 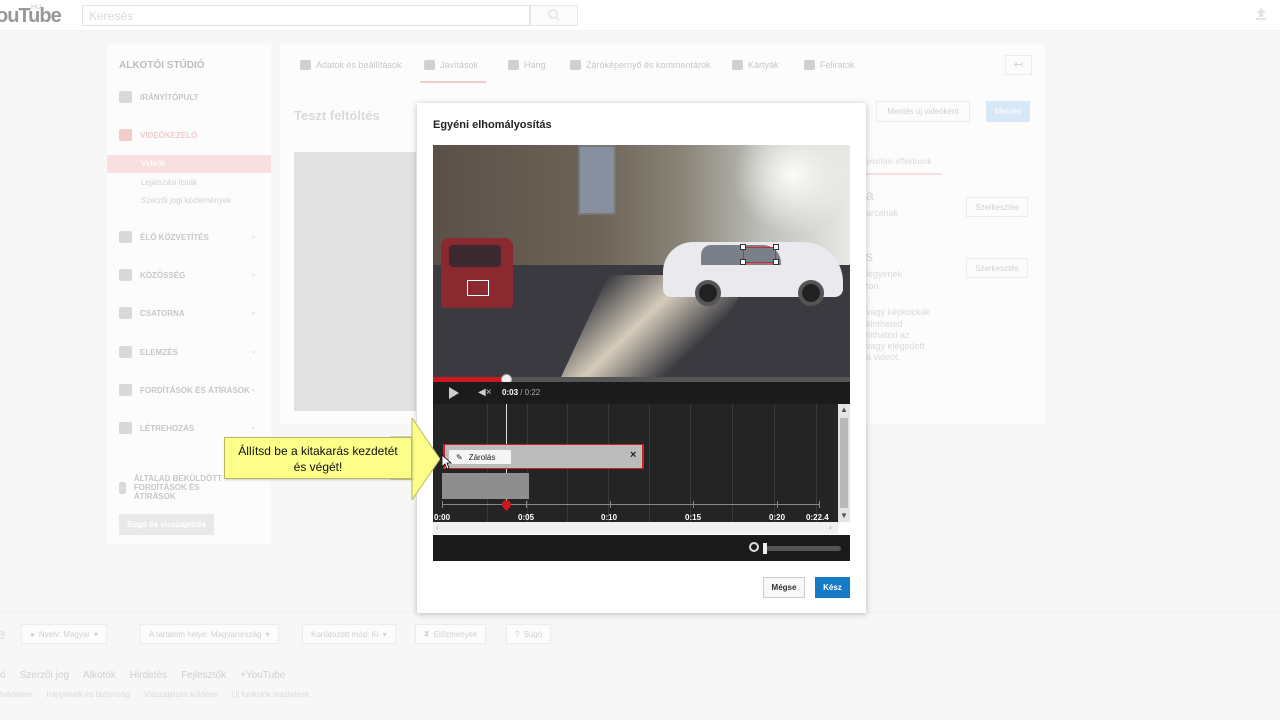 I want to click on video-player, so click(x=641, y=261).